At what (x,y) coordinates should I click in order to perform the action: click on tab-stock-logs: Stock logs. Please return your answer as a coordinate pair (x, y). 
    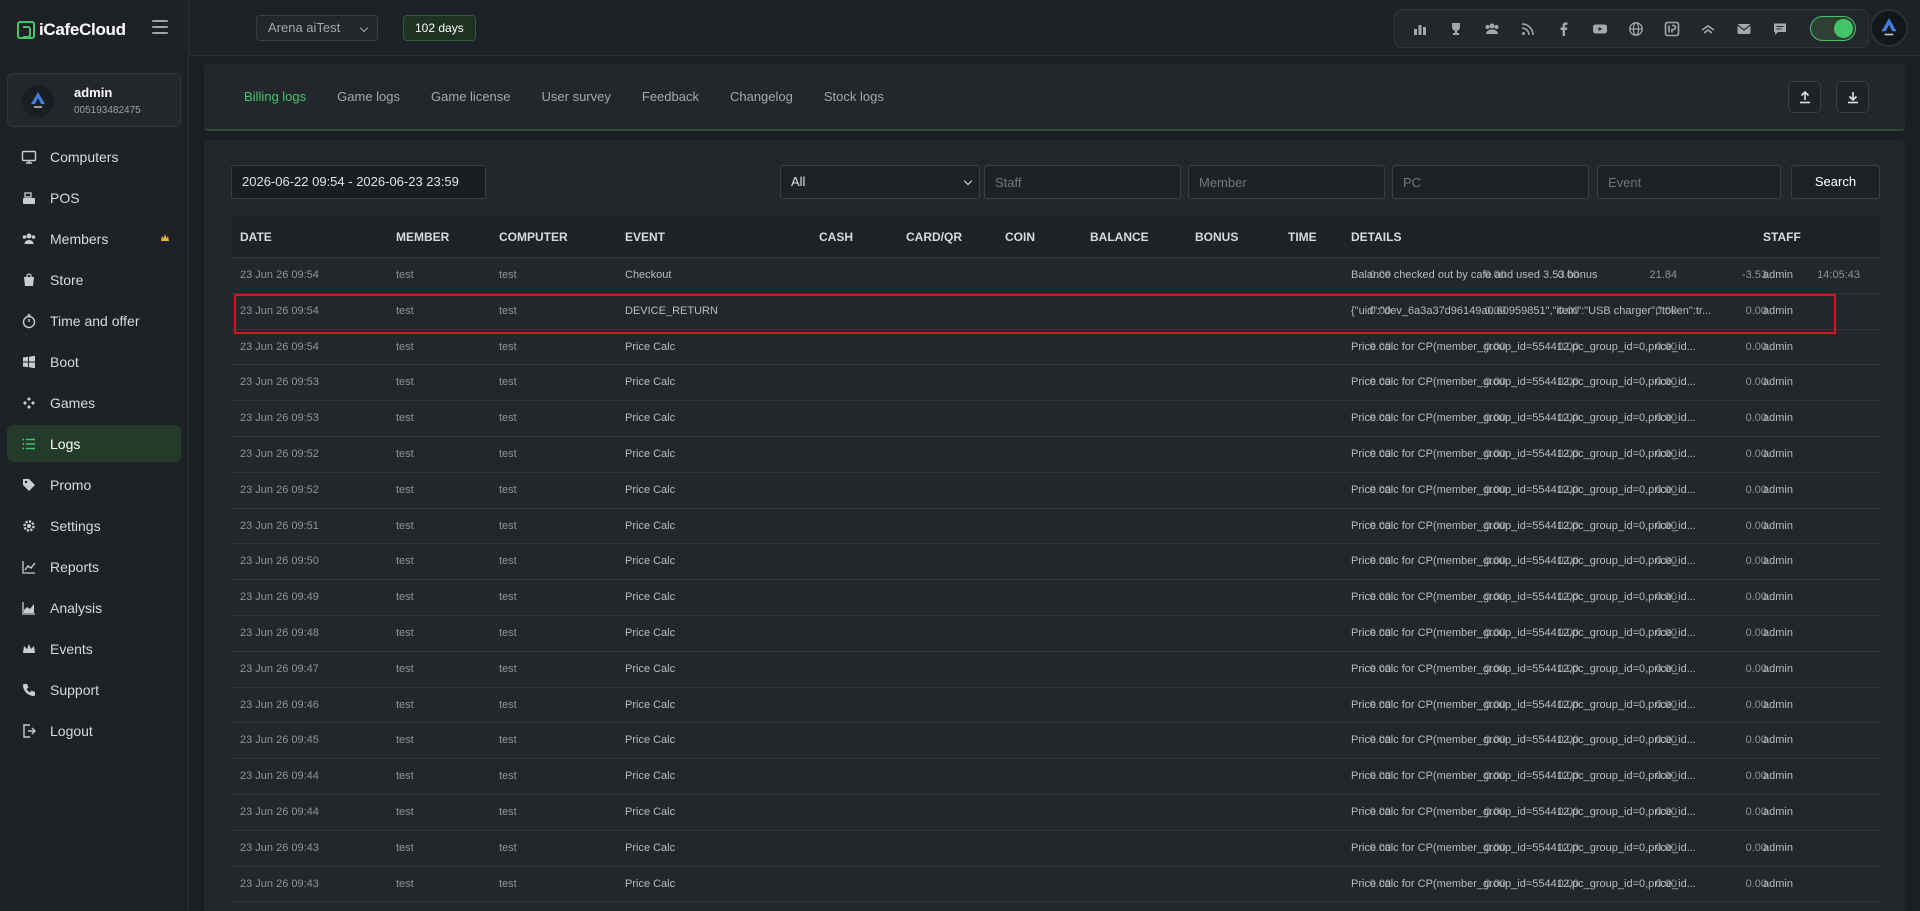
    Looking at the image, I should click on (854, 96).